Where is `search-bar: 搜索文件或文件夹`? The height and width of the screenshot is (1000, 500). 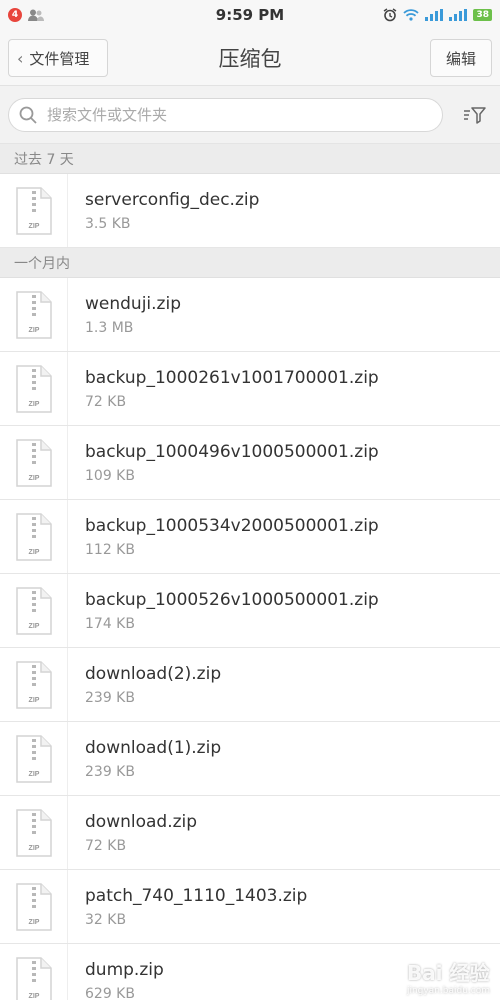 search-bar: 搜索文件或文件夹 is located at coordinates (250, 115).